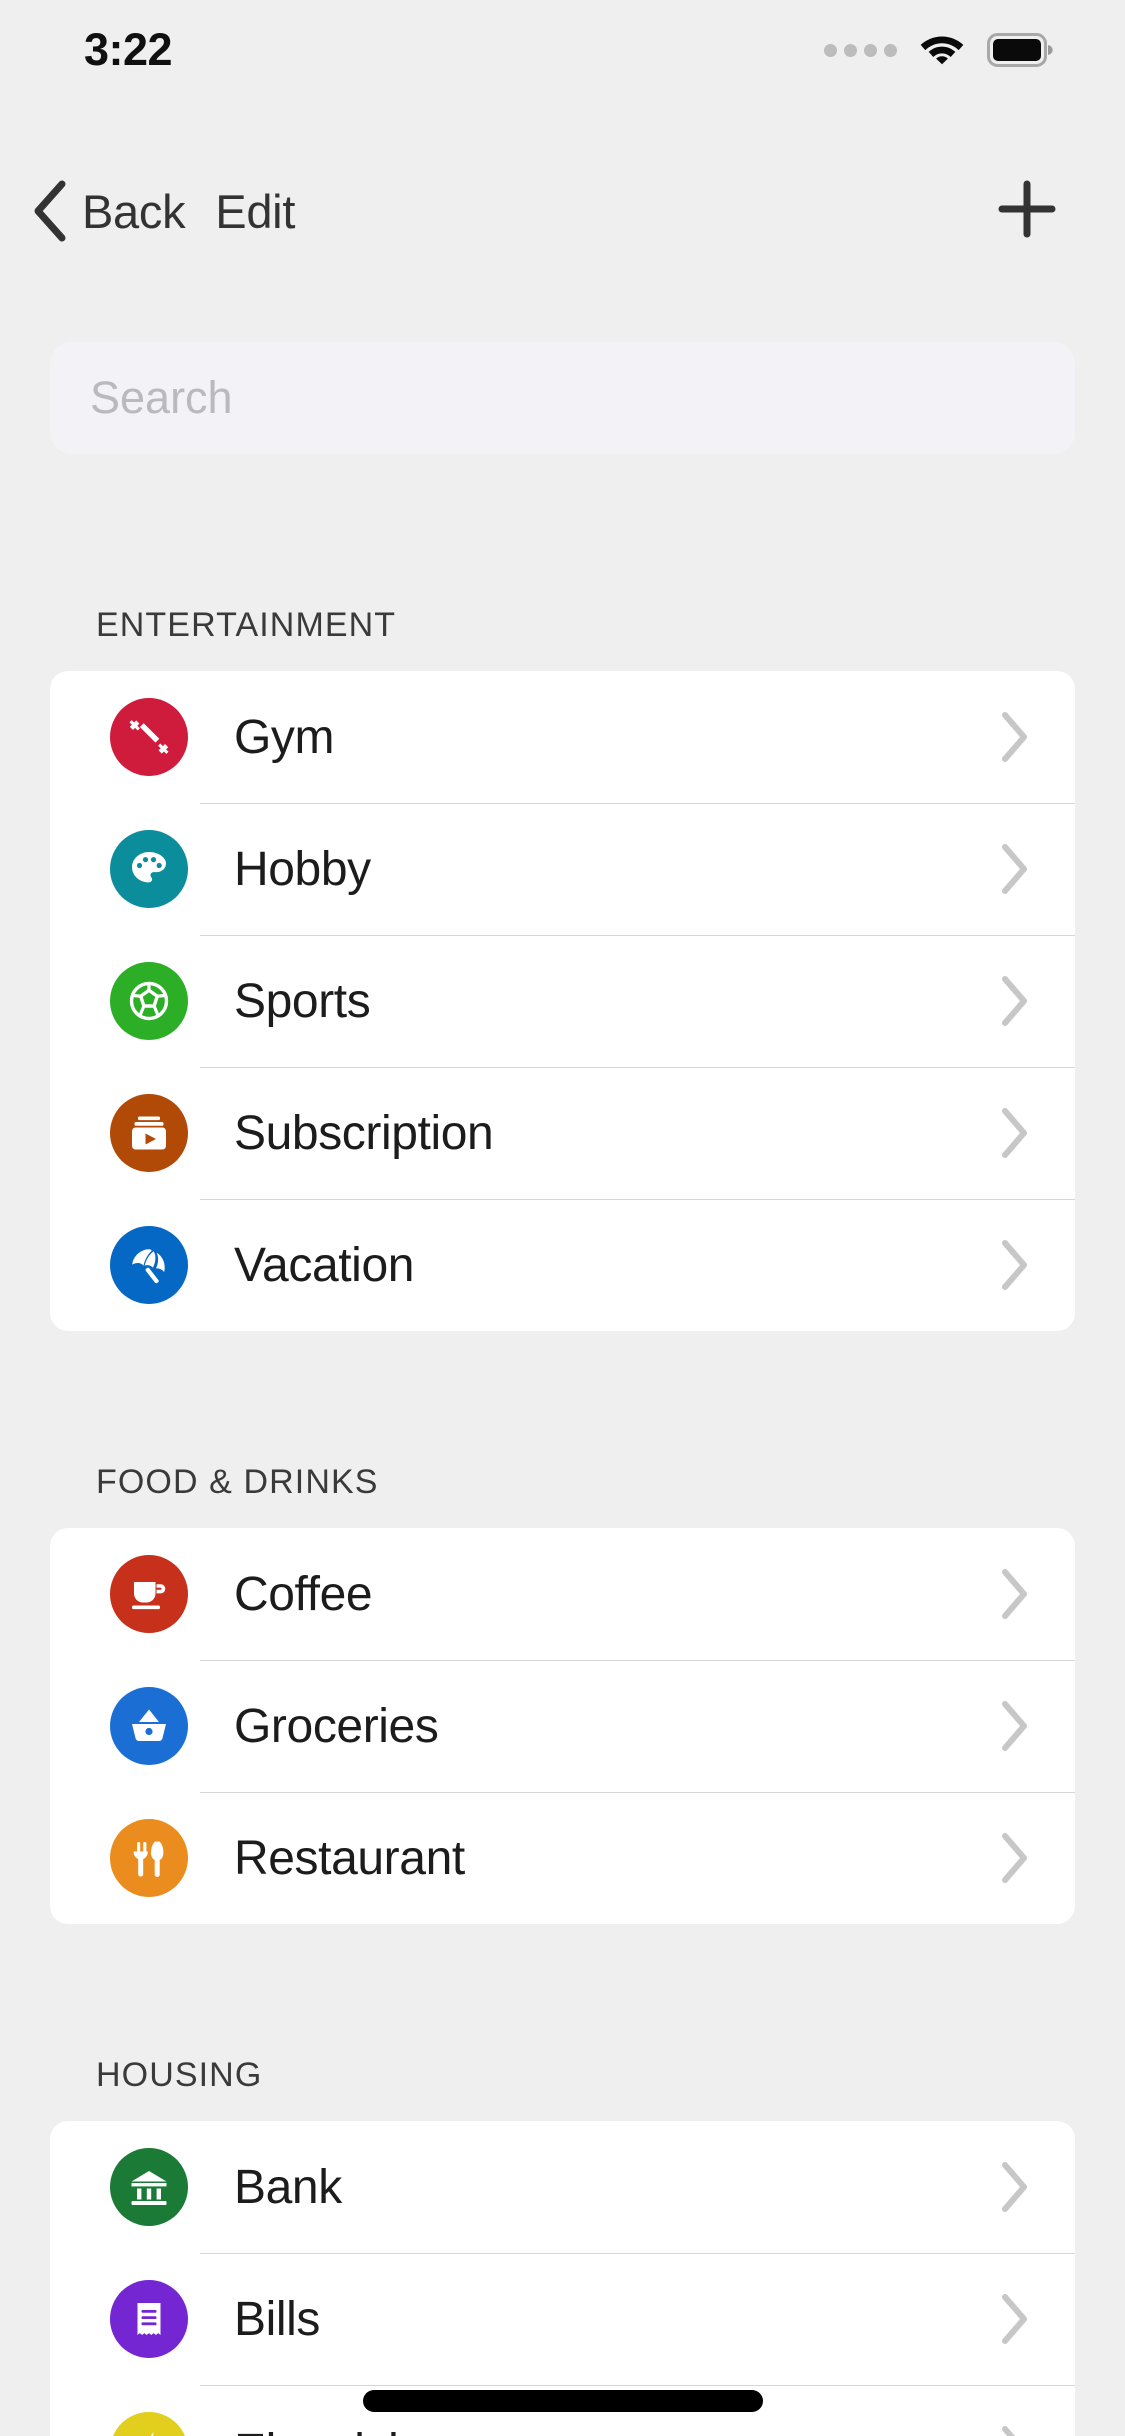 Image resolution: width=1125 pixels, height=2436 pixels. I want to click on section-card: Bank Bills Electricity, so click(562, 2278).